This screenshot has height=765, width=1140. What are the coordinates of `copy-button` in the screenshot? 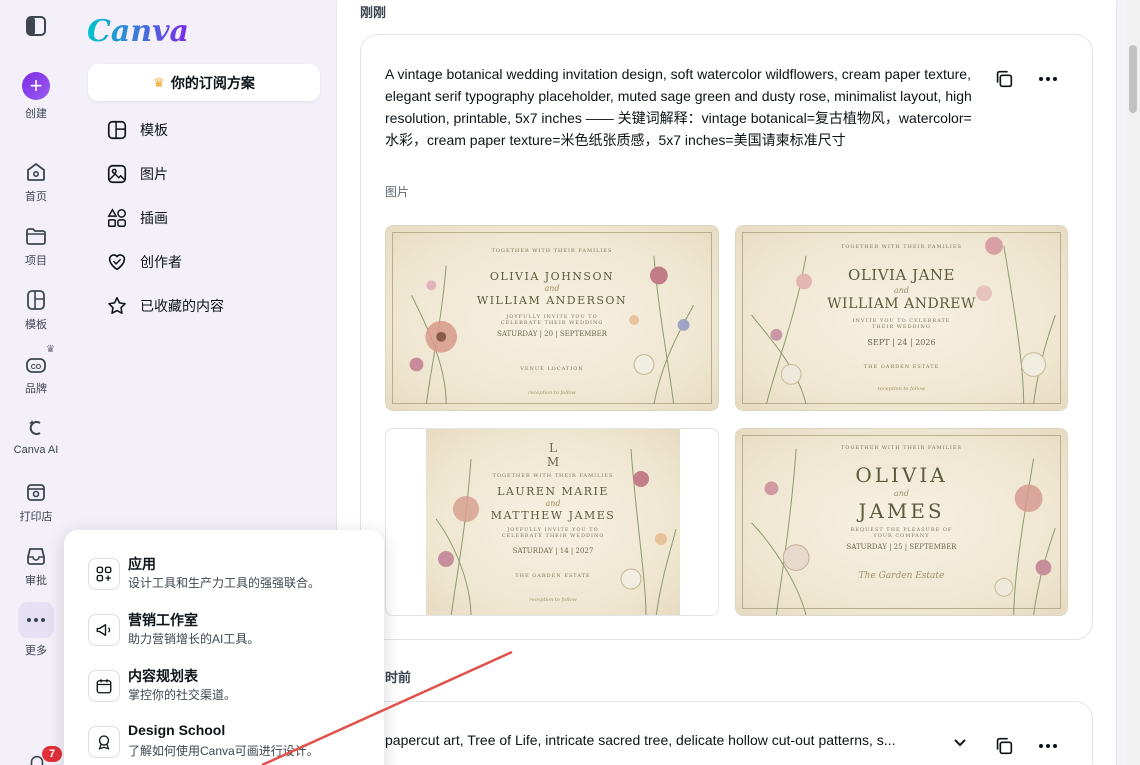 It's located at (1004, 79).